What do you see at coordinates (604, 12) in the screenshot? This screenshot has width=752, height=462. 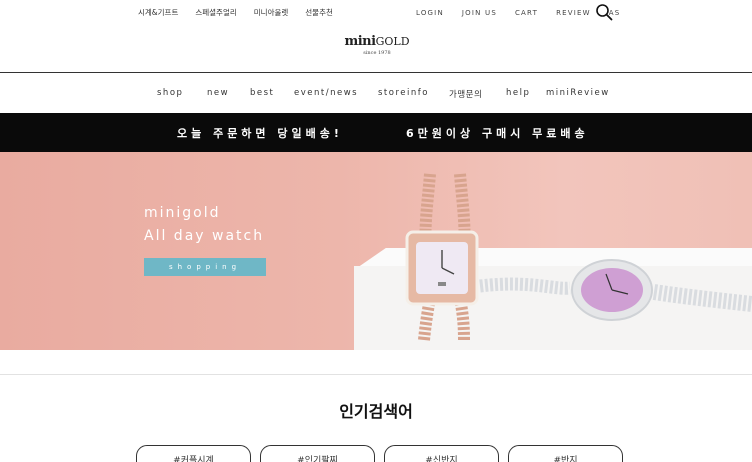 I see `search-icon` at bounding box center [604, 12].